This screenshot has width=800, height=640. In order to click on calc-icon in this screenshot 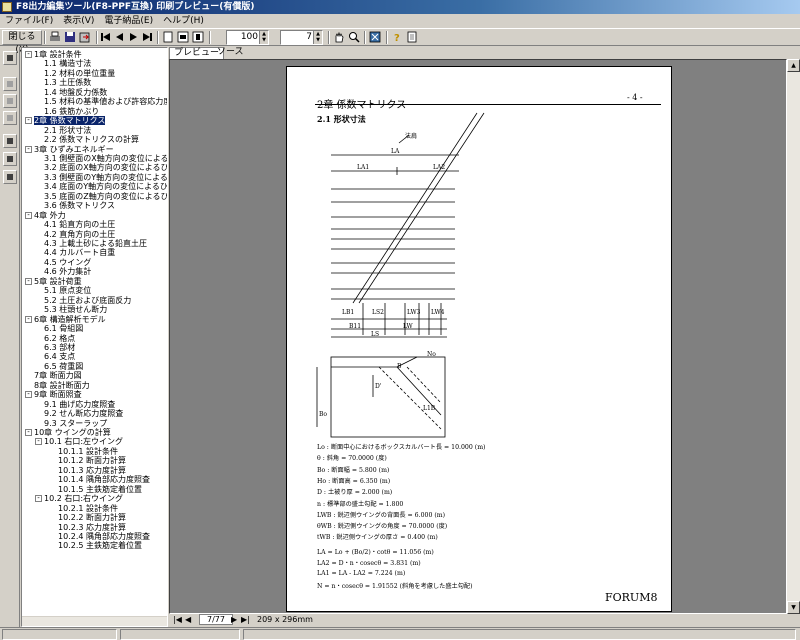, I will do `click(10, 177)`.